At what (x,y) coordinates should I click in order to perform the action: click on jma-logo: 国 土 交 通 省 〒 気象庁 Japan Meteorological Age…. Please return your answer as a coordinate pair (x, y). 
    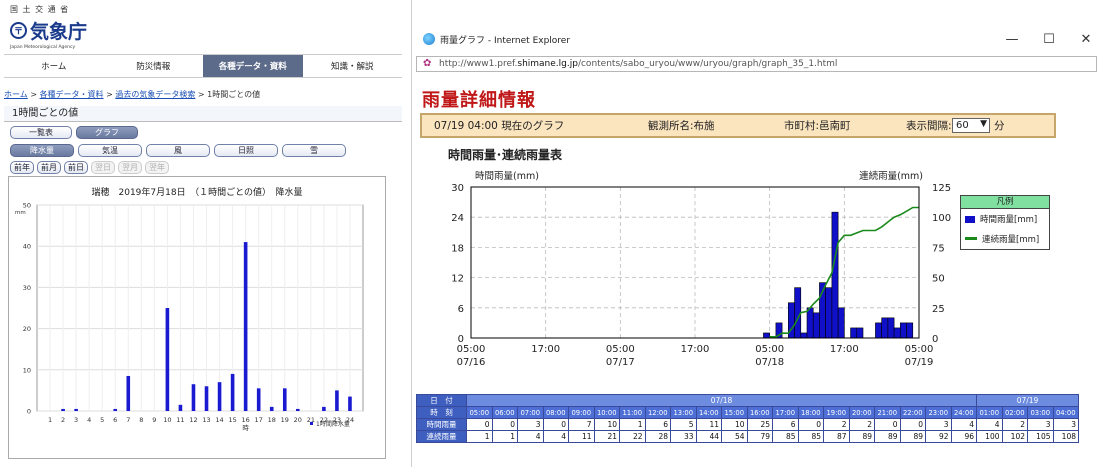
    Looking at the image, I should click on (48, 27).